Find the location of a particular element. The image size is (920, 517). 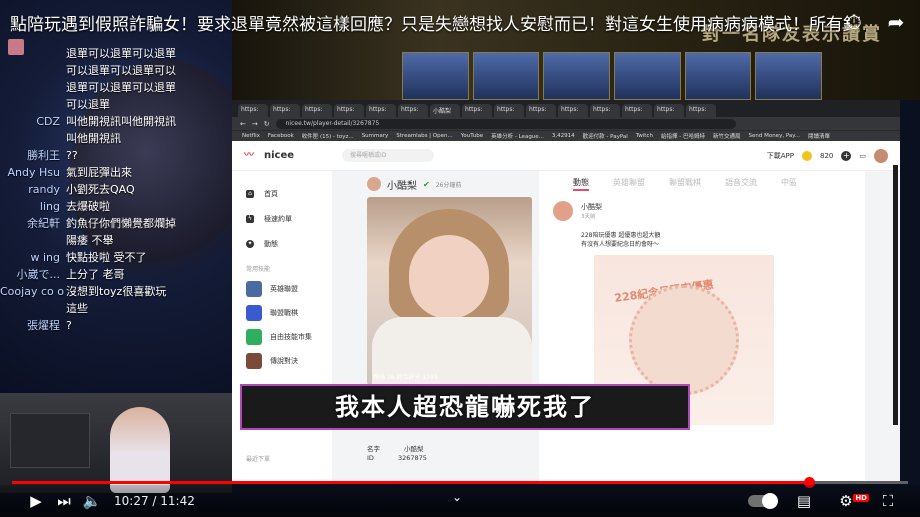

info-row: ID 3267875 is located at coordinates (452, 459).